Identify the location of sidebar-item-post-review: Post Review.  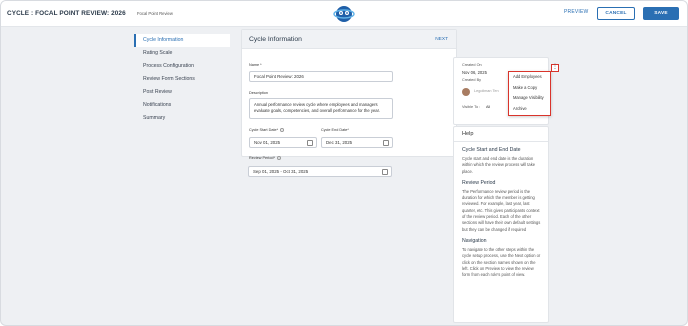
(182, 92).